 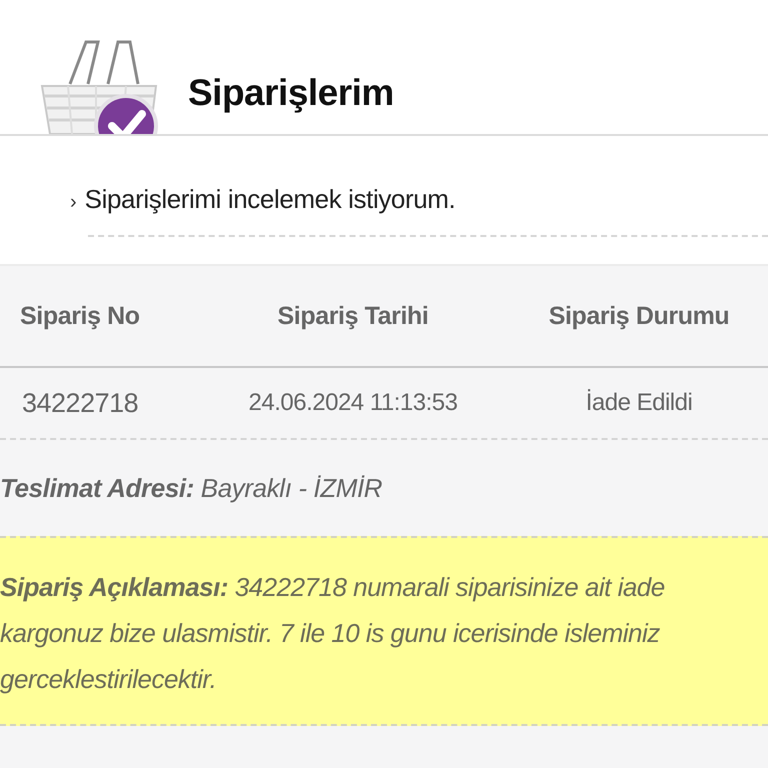 What do you see at coordinates (191, 488) in the screenshot?
I see `delivery-address: Teslimat Adresi: Bayraklı - İZMİR` at bounding box center [191, 488].